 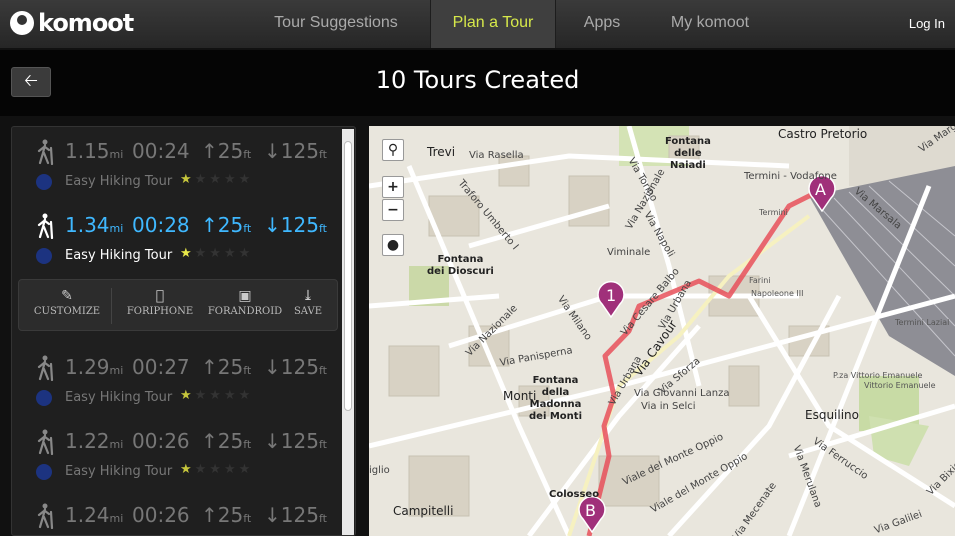 What do you see at coordinates (393, 210) in the screenshot?
I see `zoom-out-button: −` at bounding box center [393, 210].